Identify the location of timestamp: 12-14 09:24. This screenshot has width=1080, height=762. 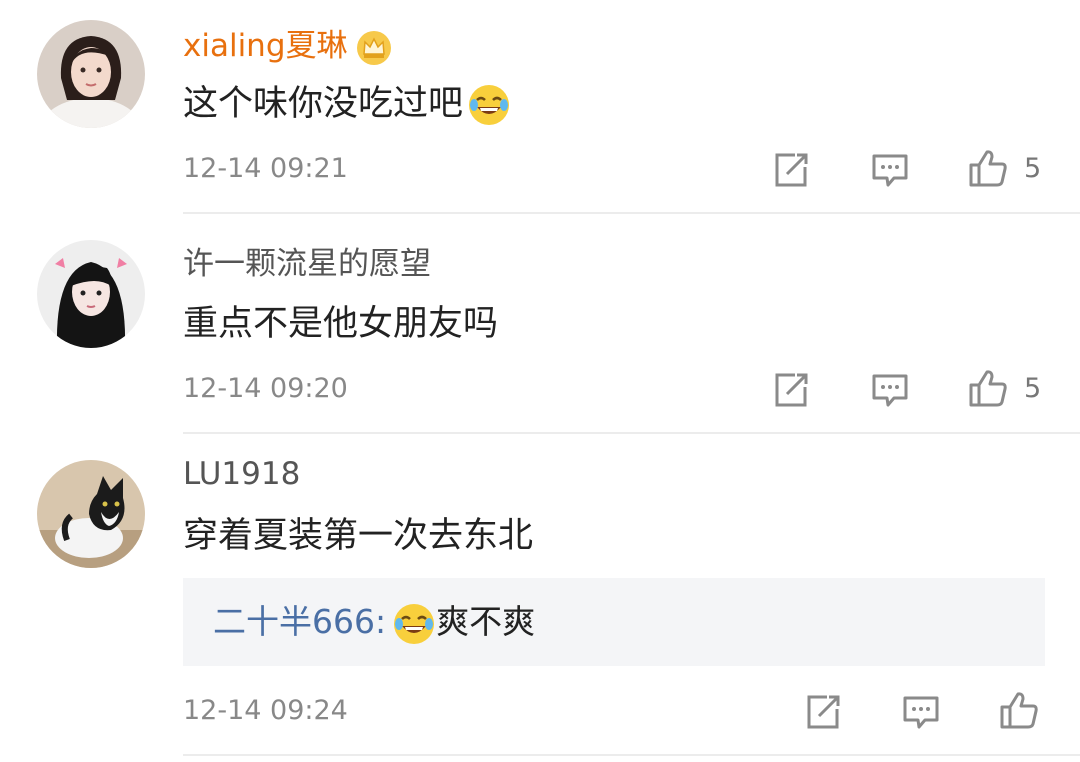
(265, 710).